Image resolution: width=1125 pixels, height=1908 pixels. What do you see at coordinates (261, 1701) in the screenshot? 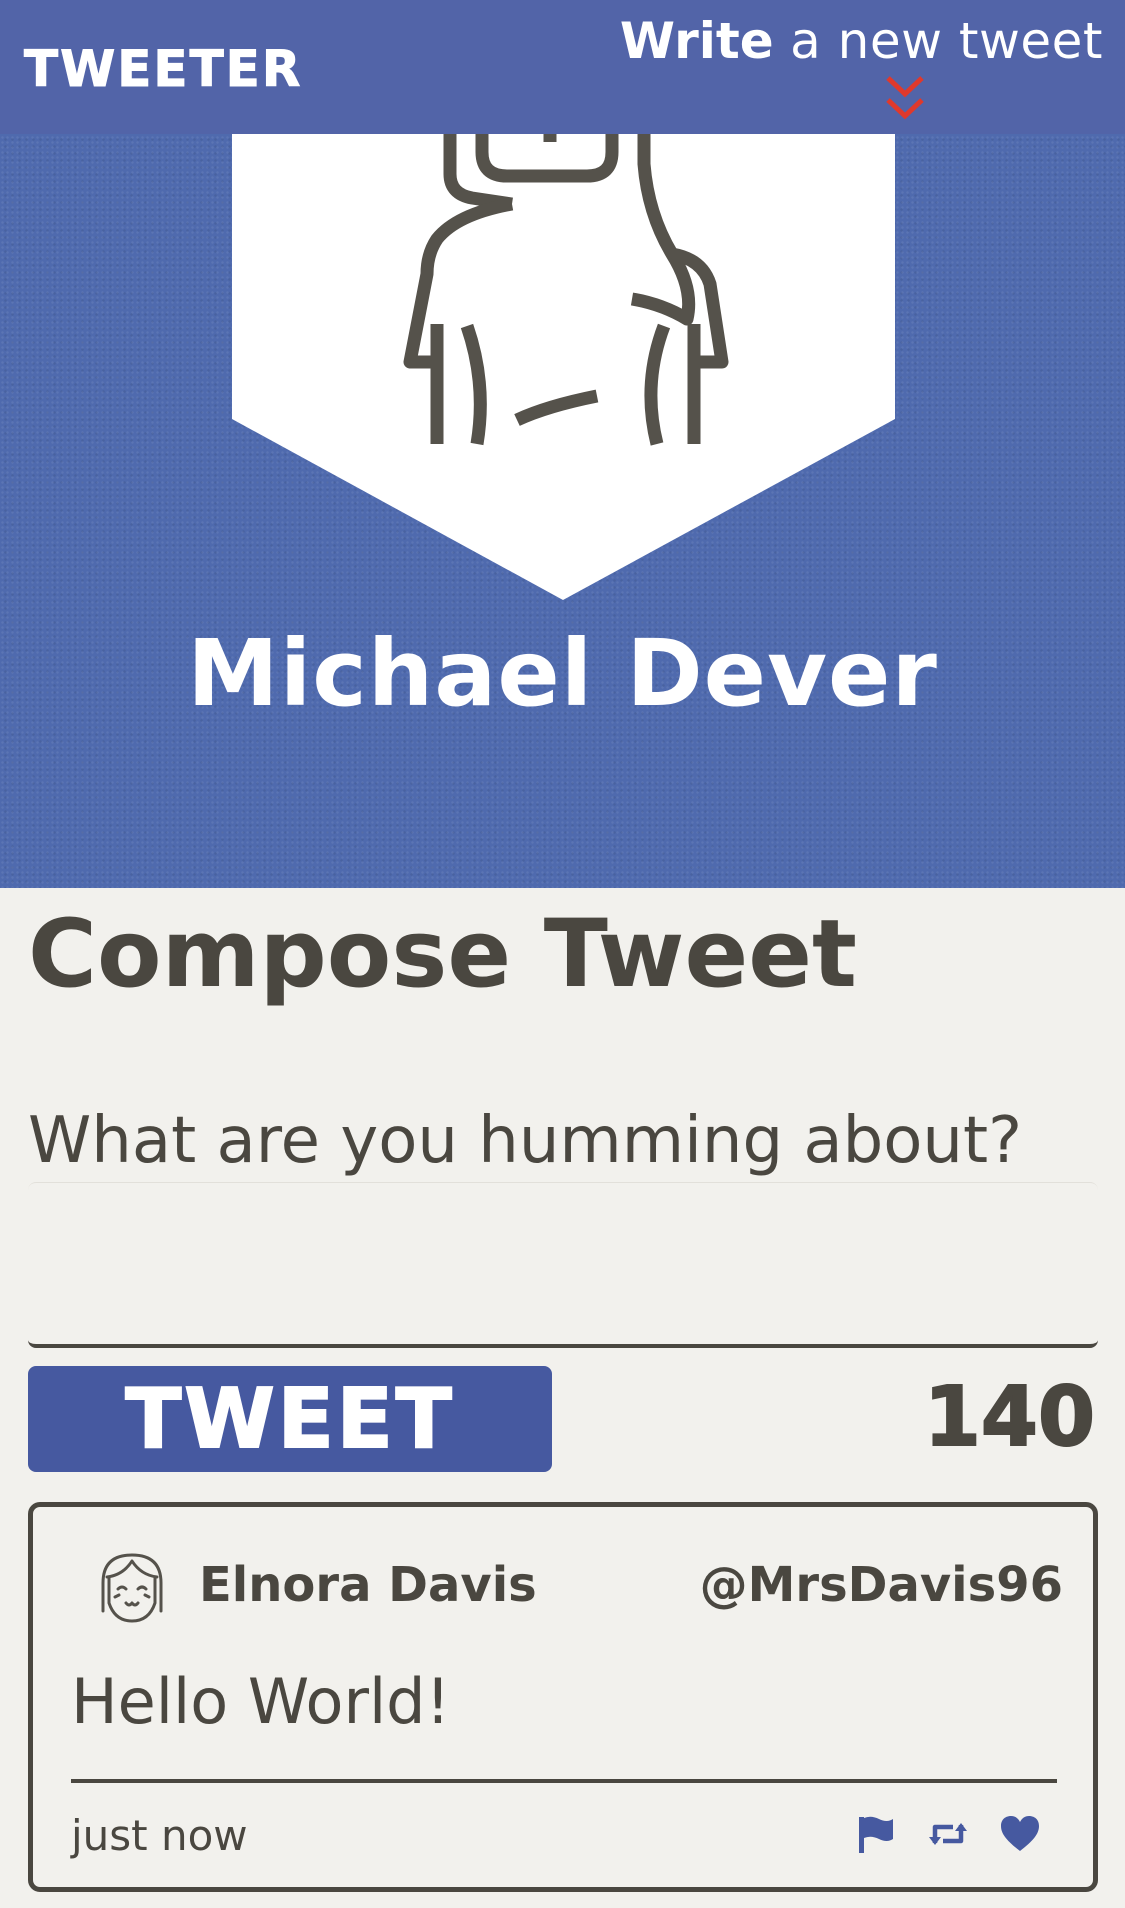
I see `tweet-text: Hello World!` at bounding box center [261, 1701].